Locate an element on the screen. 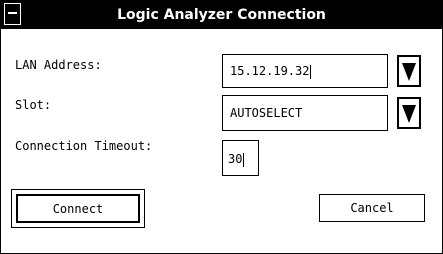  slot-label: Slot: is located at coordinates (33, 105).